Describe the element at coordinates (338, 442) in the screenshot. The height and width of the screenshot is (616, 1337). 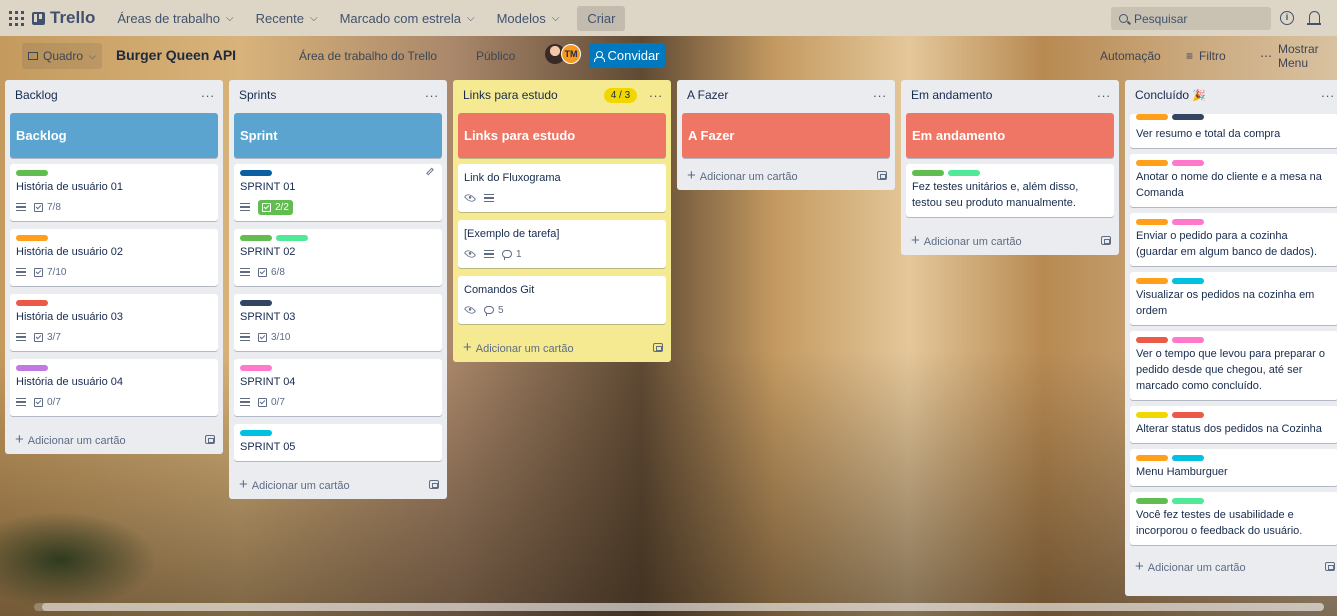
I see `list-card: SPRINT 05` at that location.